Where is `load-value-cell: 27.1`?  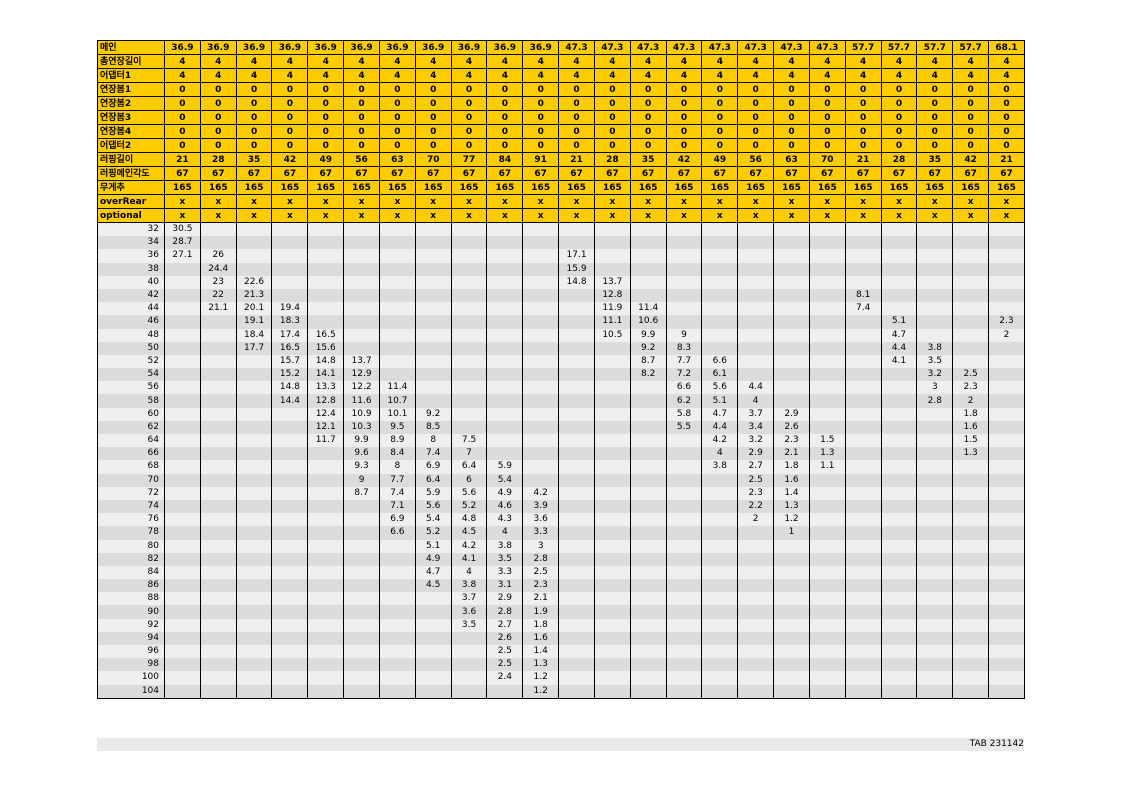
load-value-cell: 27.1 is located at coordinates (182, 256).